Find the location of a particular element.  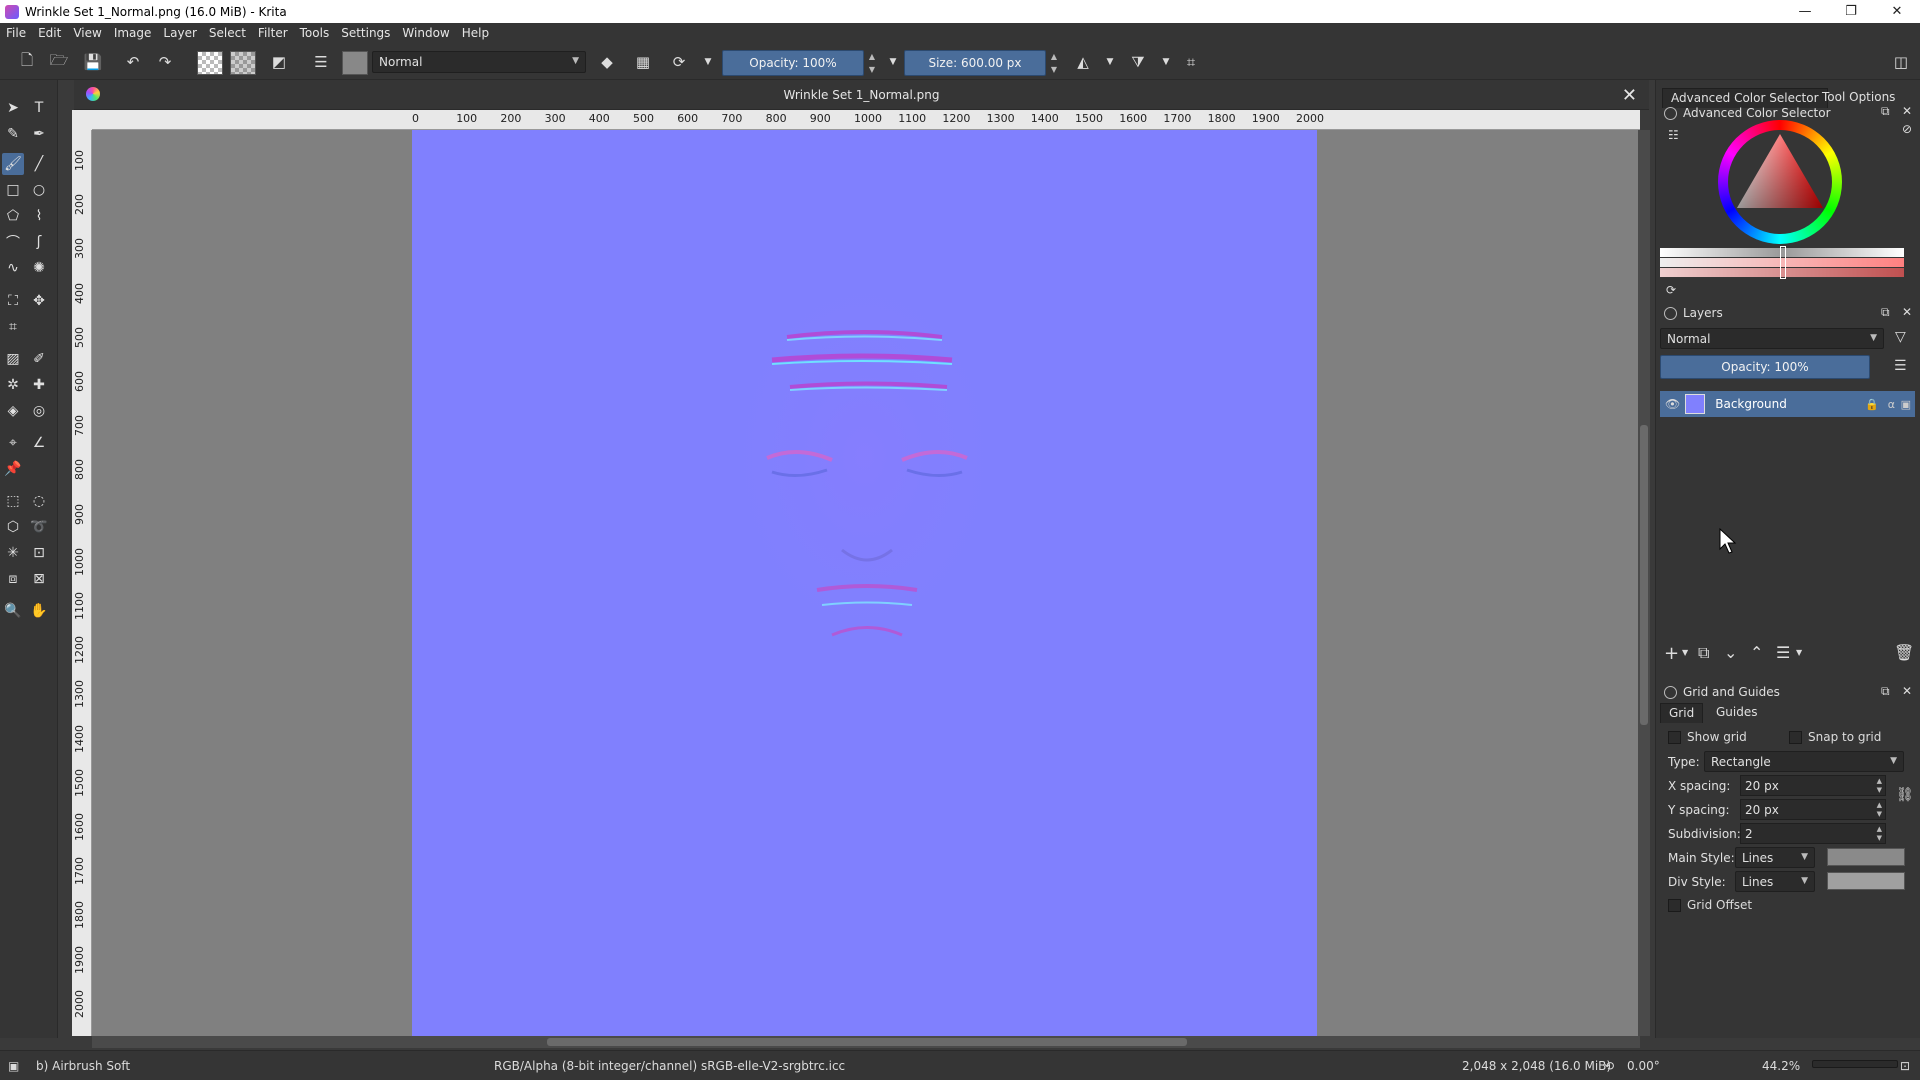

freehand-path-tool-icon: ʃ is located at coordinates (39, 242).